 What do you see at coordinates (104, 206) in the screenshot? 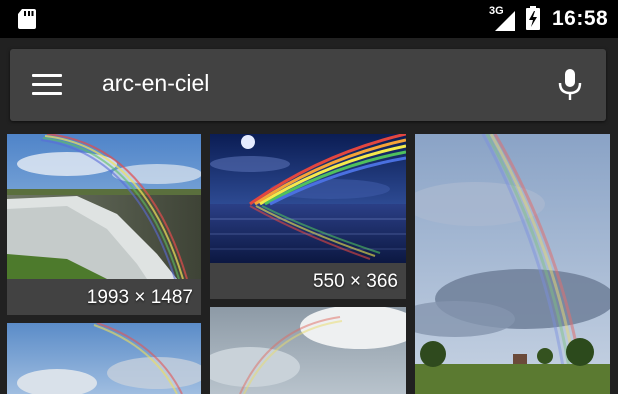
I see `waterfall-rainbow-photo` at bounding box center [104, 206].